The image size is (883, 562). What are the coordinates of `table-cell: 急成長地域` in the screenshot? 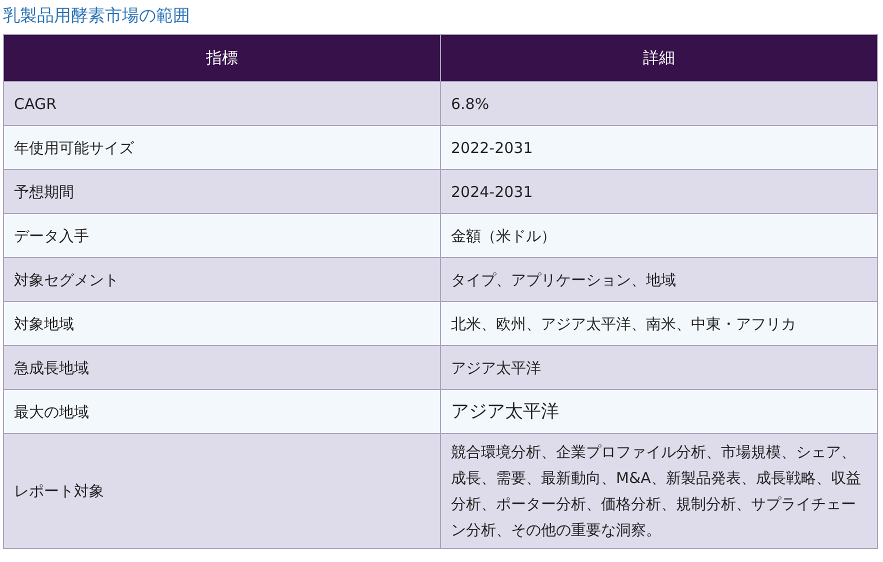 It's located at (222, 368).